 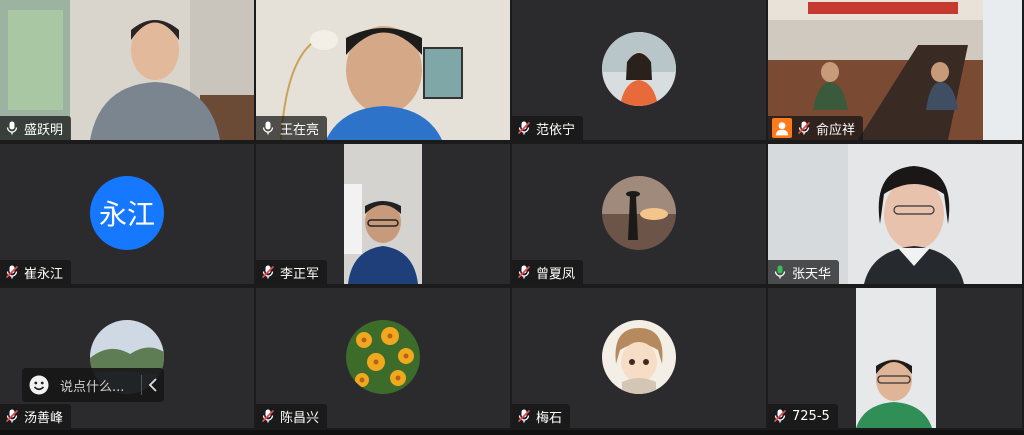 I want to click on participant-nameplate: 李正军, so click(x=292, y=272).